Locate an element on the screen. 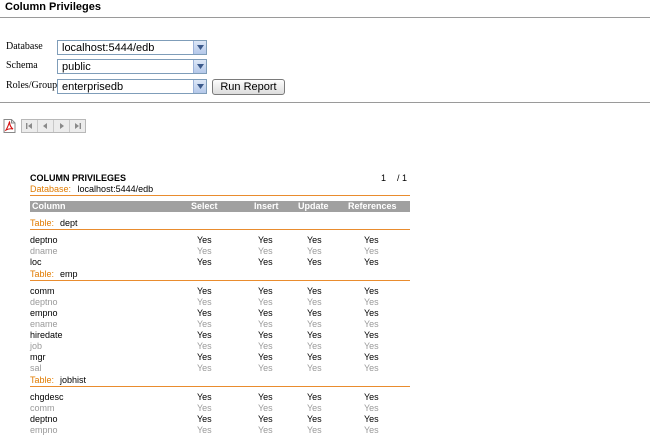 The height and width of the screenshot is (436, 650). table-row: comm Yes Yes Yes Yes is located at coordinates (220, 291).